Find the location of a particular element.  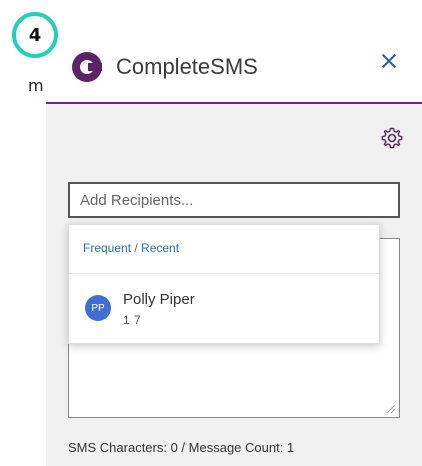

step-badge: 4 is located at coordinates (35, 35).